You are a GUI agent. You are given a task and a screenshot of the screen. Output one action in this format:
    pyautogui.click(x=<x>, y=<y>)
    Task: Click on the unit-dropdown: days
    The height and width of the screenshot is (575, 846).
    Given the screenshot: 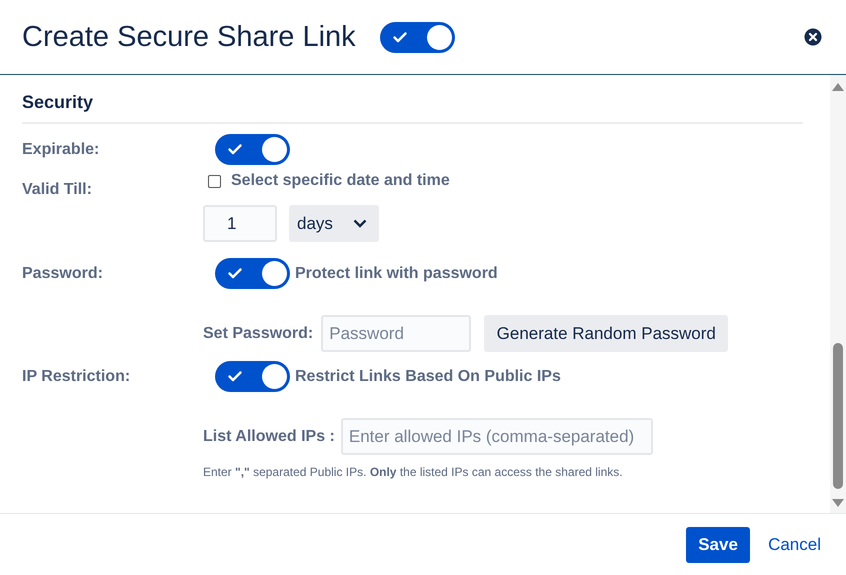 What is the action you would take?
    pyautogui.click(x=334, y=223)
    